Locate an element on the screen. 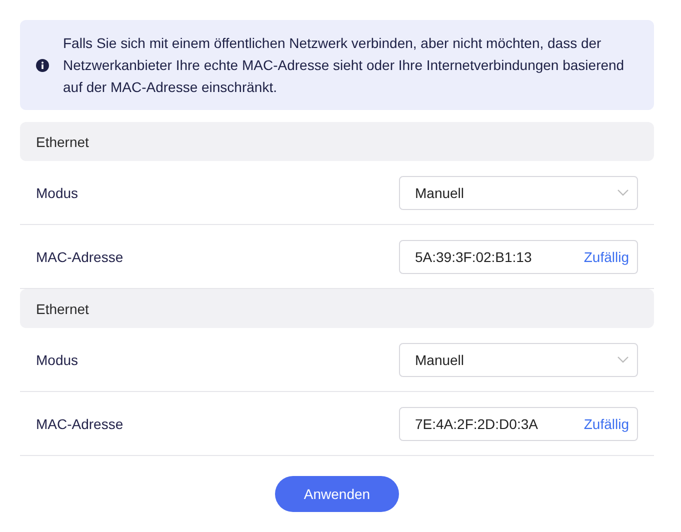  notice-text: Falls Sie sich mit einem öffentlichen Netzwerk verbinden, aber nicht möchten, dass der Netzwerkanbieter Ihre echte MAC-Adresse sieht oder Ihre Internetverbindungen basierend auf der MAC-Adresse einschränkt. is located at coordinates (344, 65).